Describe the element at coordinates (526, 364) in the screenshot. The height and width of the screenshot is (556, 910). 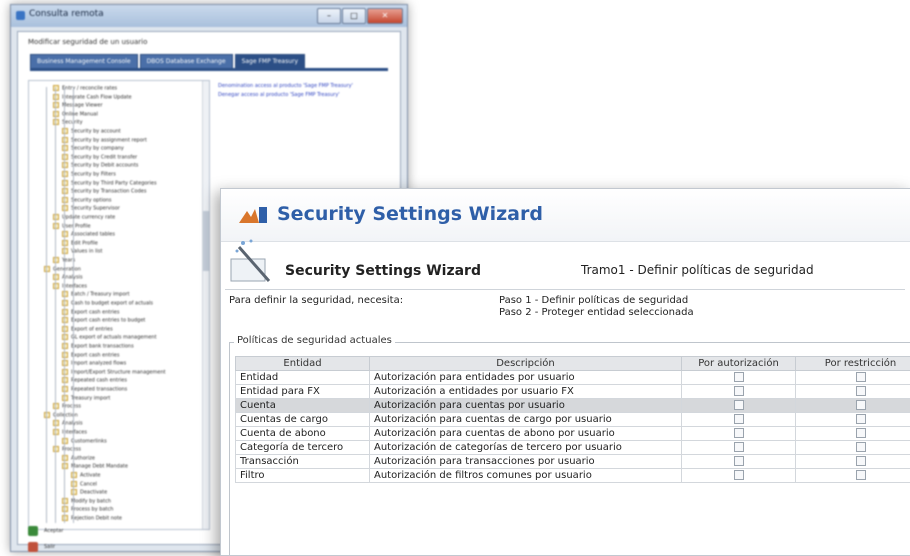
I see `column-header-description: Descripción` at that location.